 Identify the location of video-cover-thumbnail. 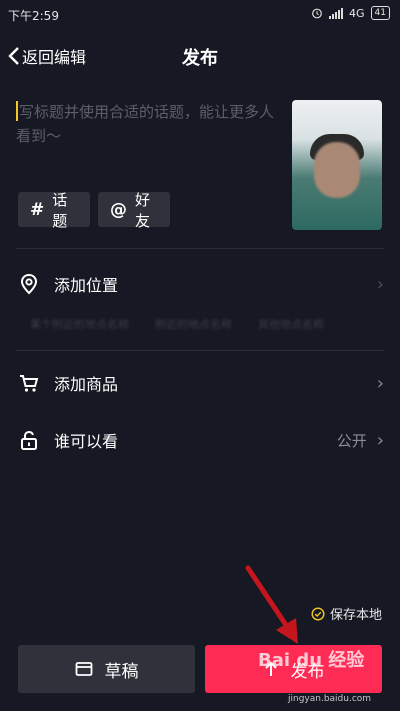
(337, 165).